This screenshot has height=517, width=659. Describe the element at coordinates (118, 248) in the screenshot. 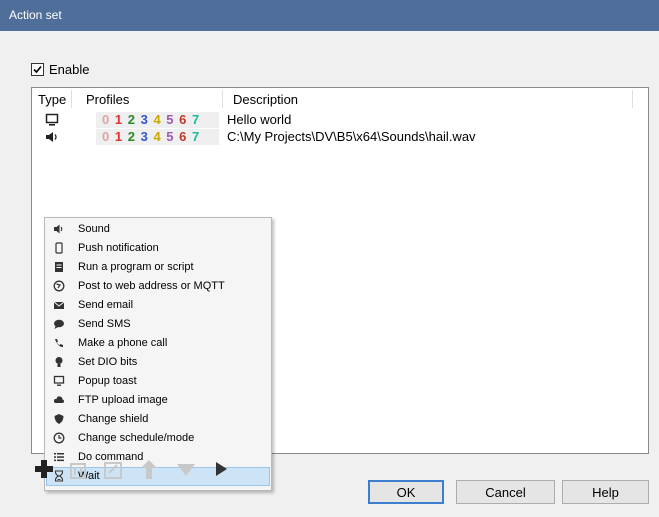

I see `menu-item-label: Push notification` at that location.